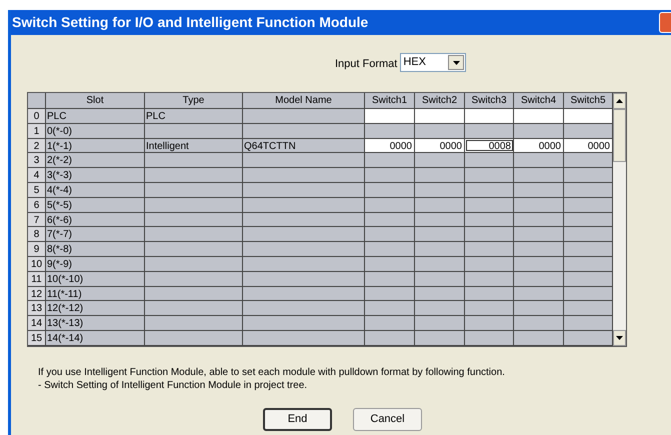  Describe the element at coordinates (95, 131) in the screenshot. I see `table-cell: 0(*-0)` at that location.